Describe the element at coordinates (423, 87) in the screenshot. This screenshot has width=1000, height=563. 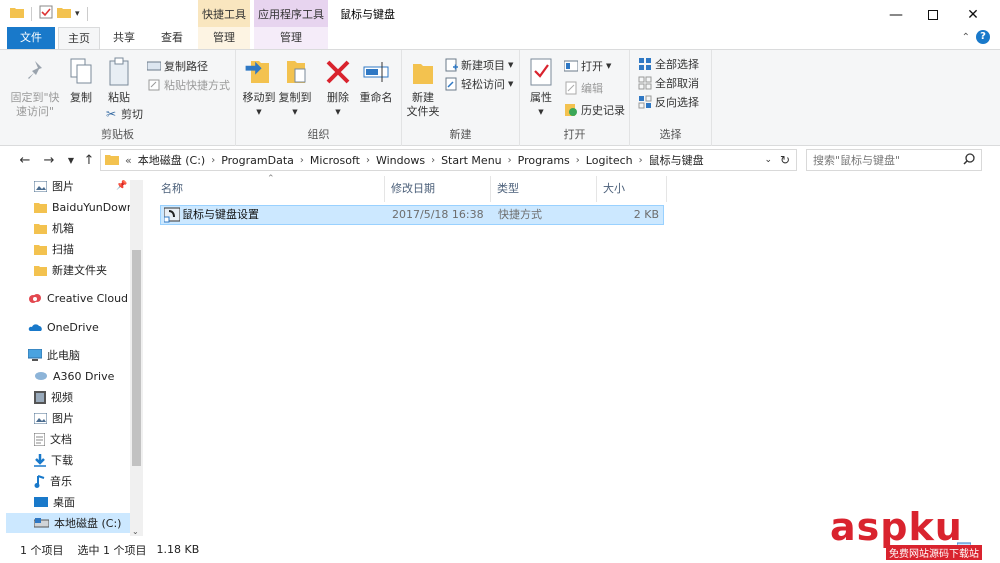
I see `new-folder-button: 新建 文件夹` at that location.